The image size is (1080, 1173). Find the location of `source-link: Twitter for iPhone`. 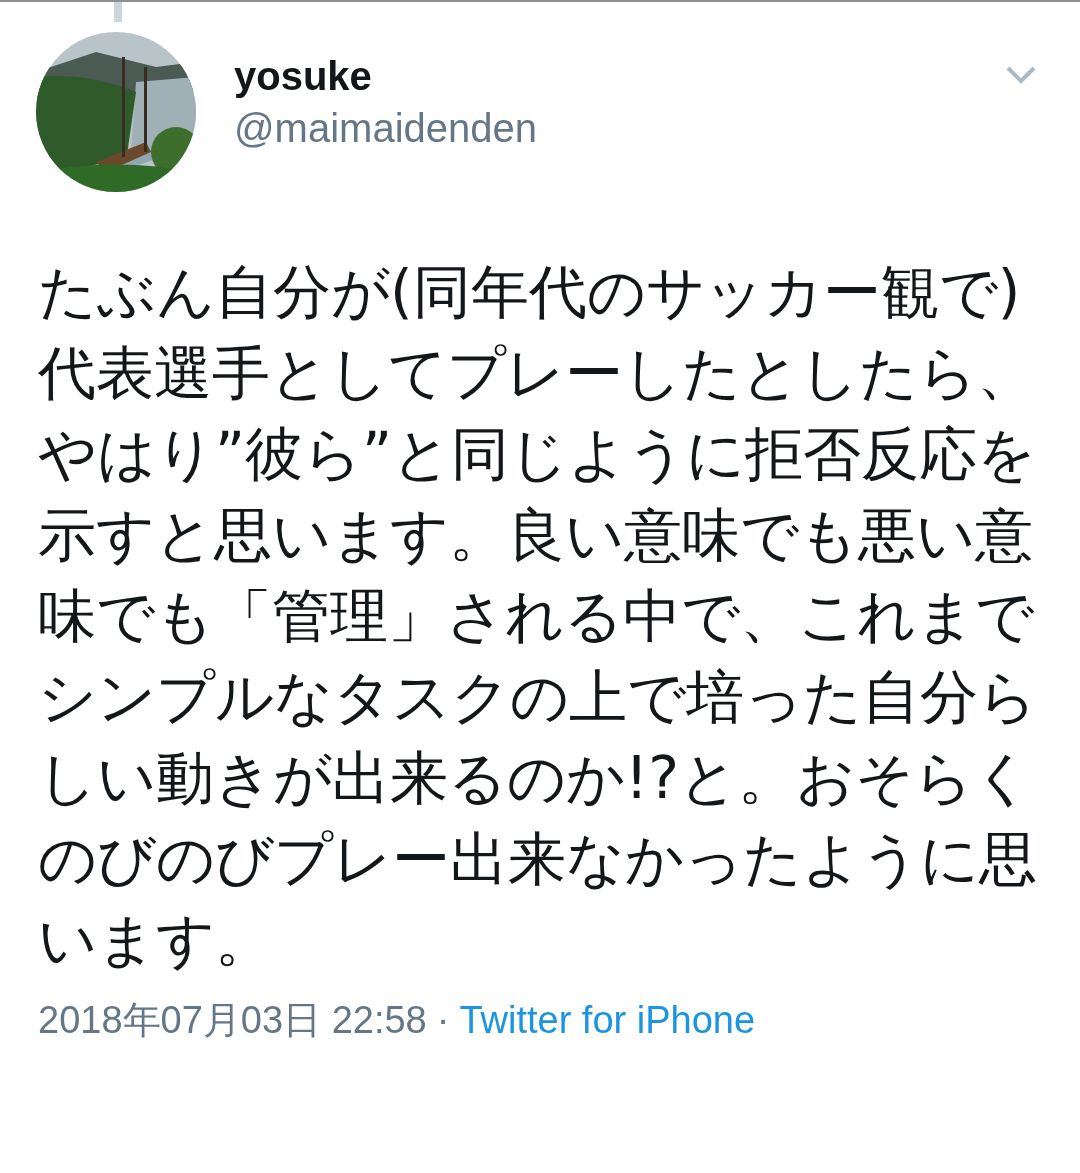

source-link: Twitter for iPhone is located at coordinates (607, 1020).